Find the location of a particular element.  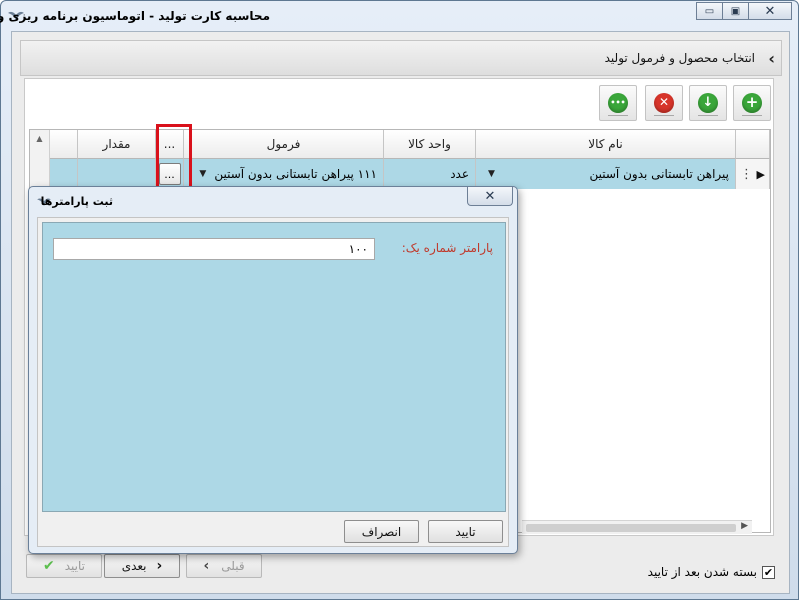

row-header-cell: ⋮ ▶ is located at coordinates (753, 174).